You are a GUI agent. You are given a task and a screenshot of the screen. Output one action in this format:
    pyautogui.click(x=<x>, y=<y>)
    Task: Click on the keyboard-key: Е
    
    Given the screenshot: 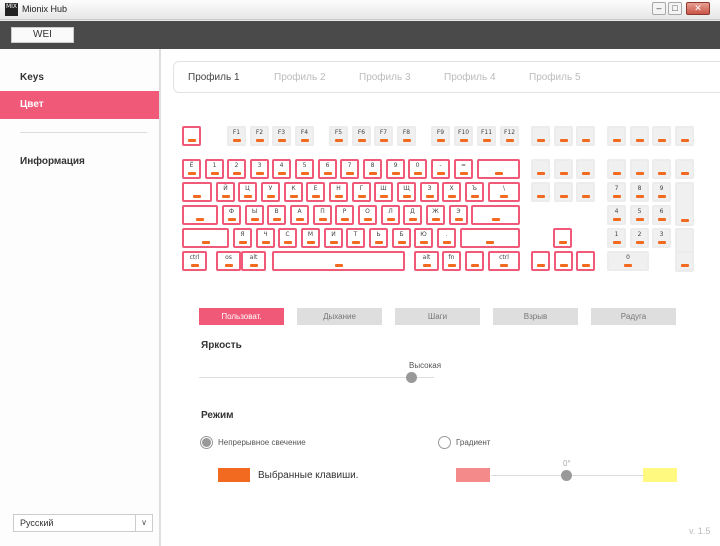 What is the action you would take?
    pyautogui.click(x=315, y=192)
    